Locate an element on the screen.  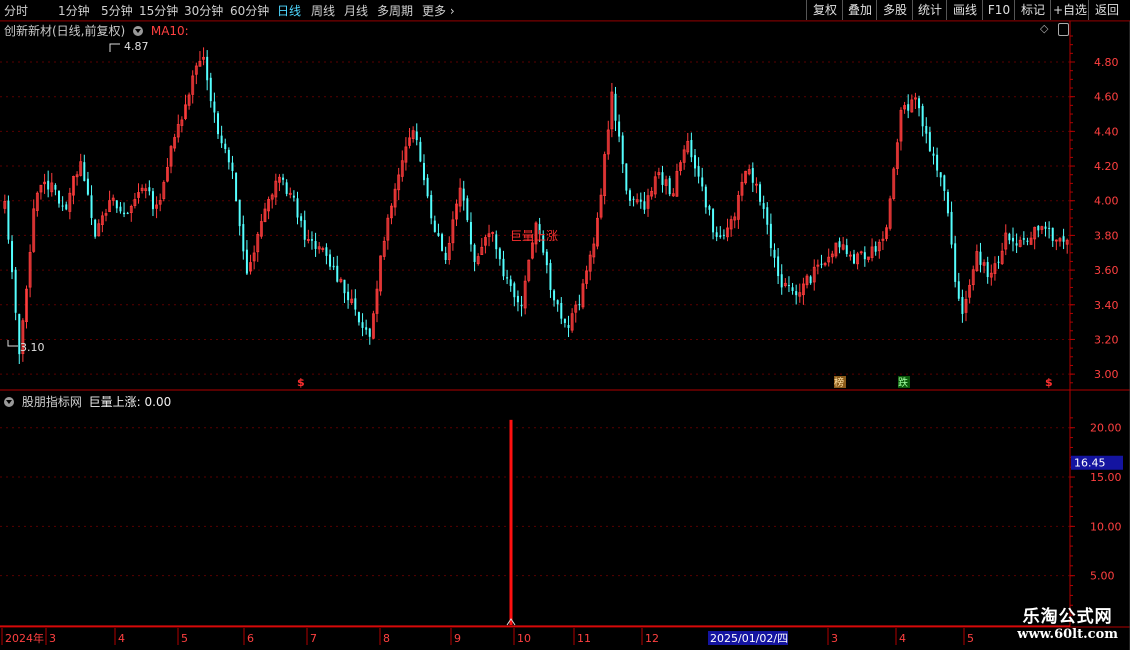
sub-tick-label: 15.00 is located at coordinates (1106, 477).